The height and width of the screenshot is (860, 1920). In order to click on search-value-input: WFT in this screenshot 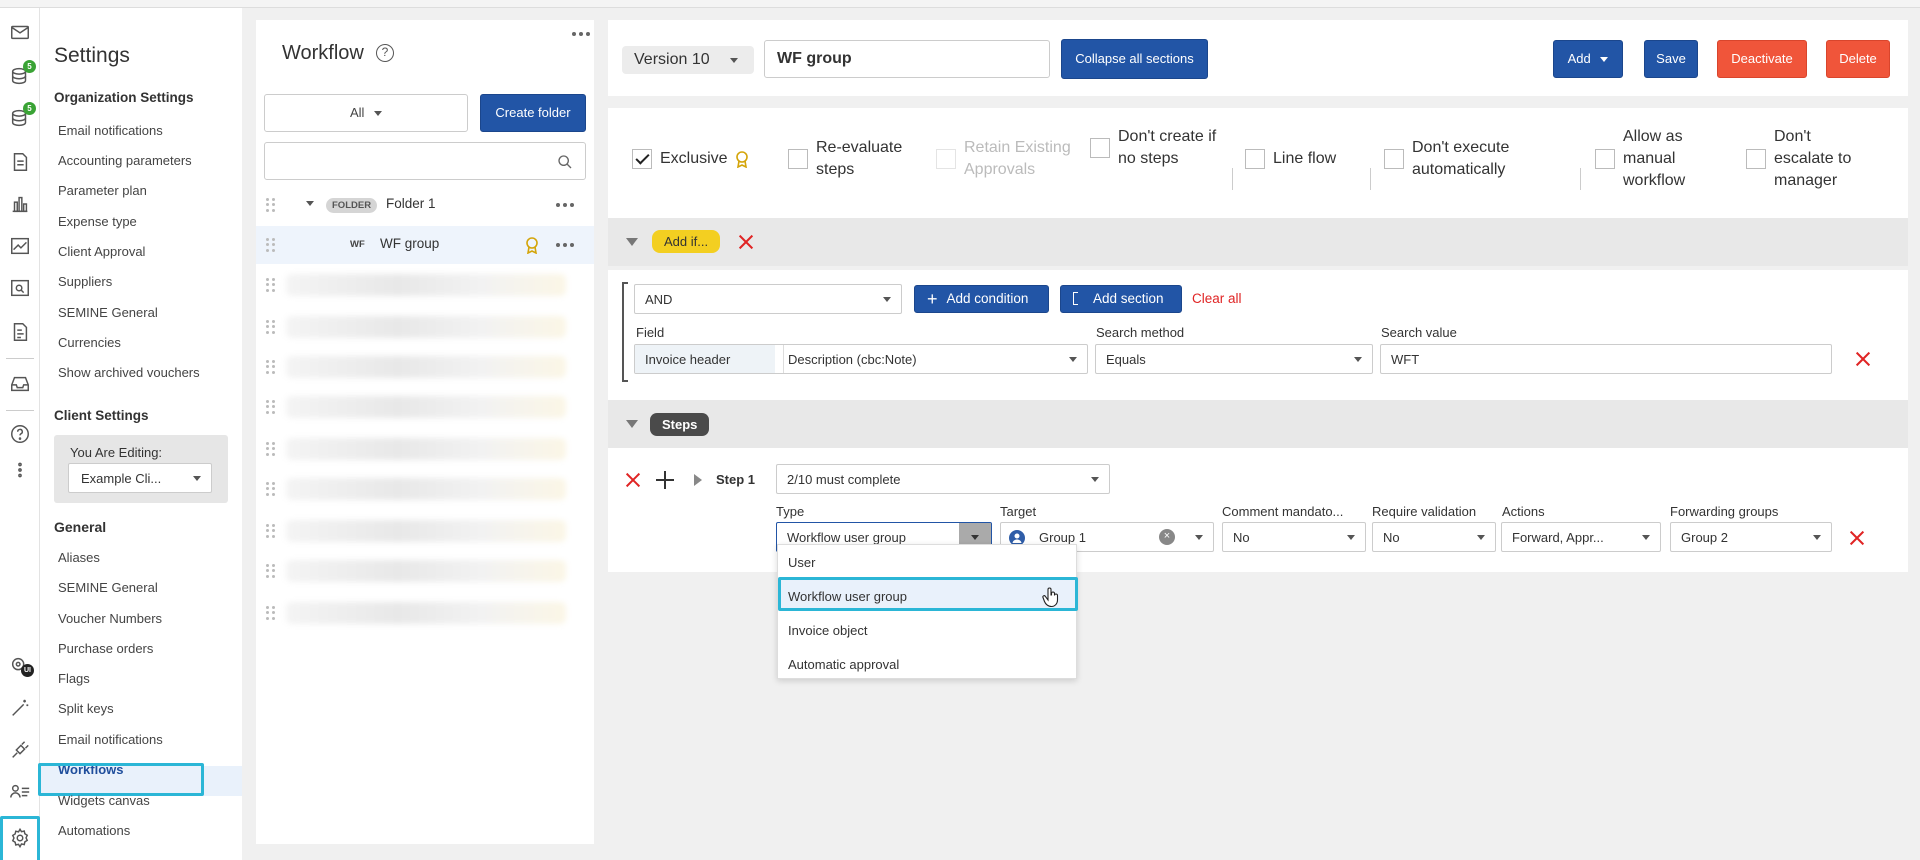, I will do `click(1606, 359)`.